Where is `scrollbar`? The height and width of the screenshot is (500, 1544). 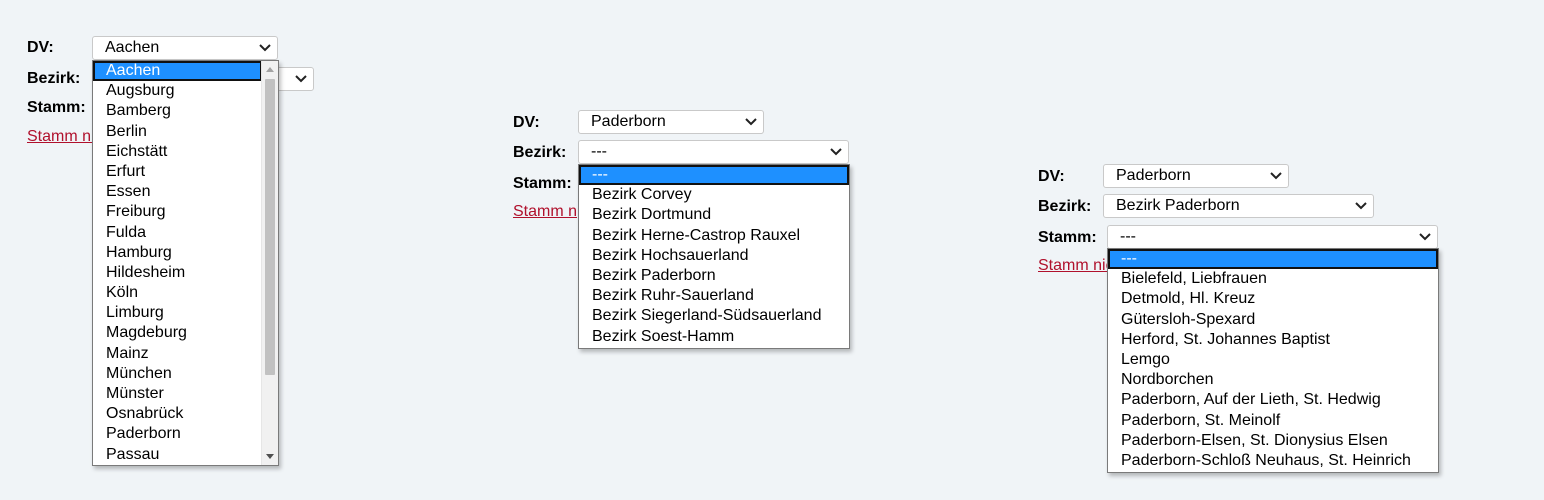
scrollbar is located at coordinates (269, 263).